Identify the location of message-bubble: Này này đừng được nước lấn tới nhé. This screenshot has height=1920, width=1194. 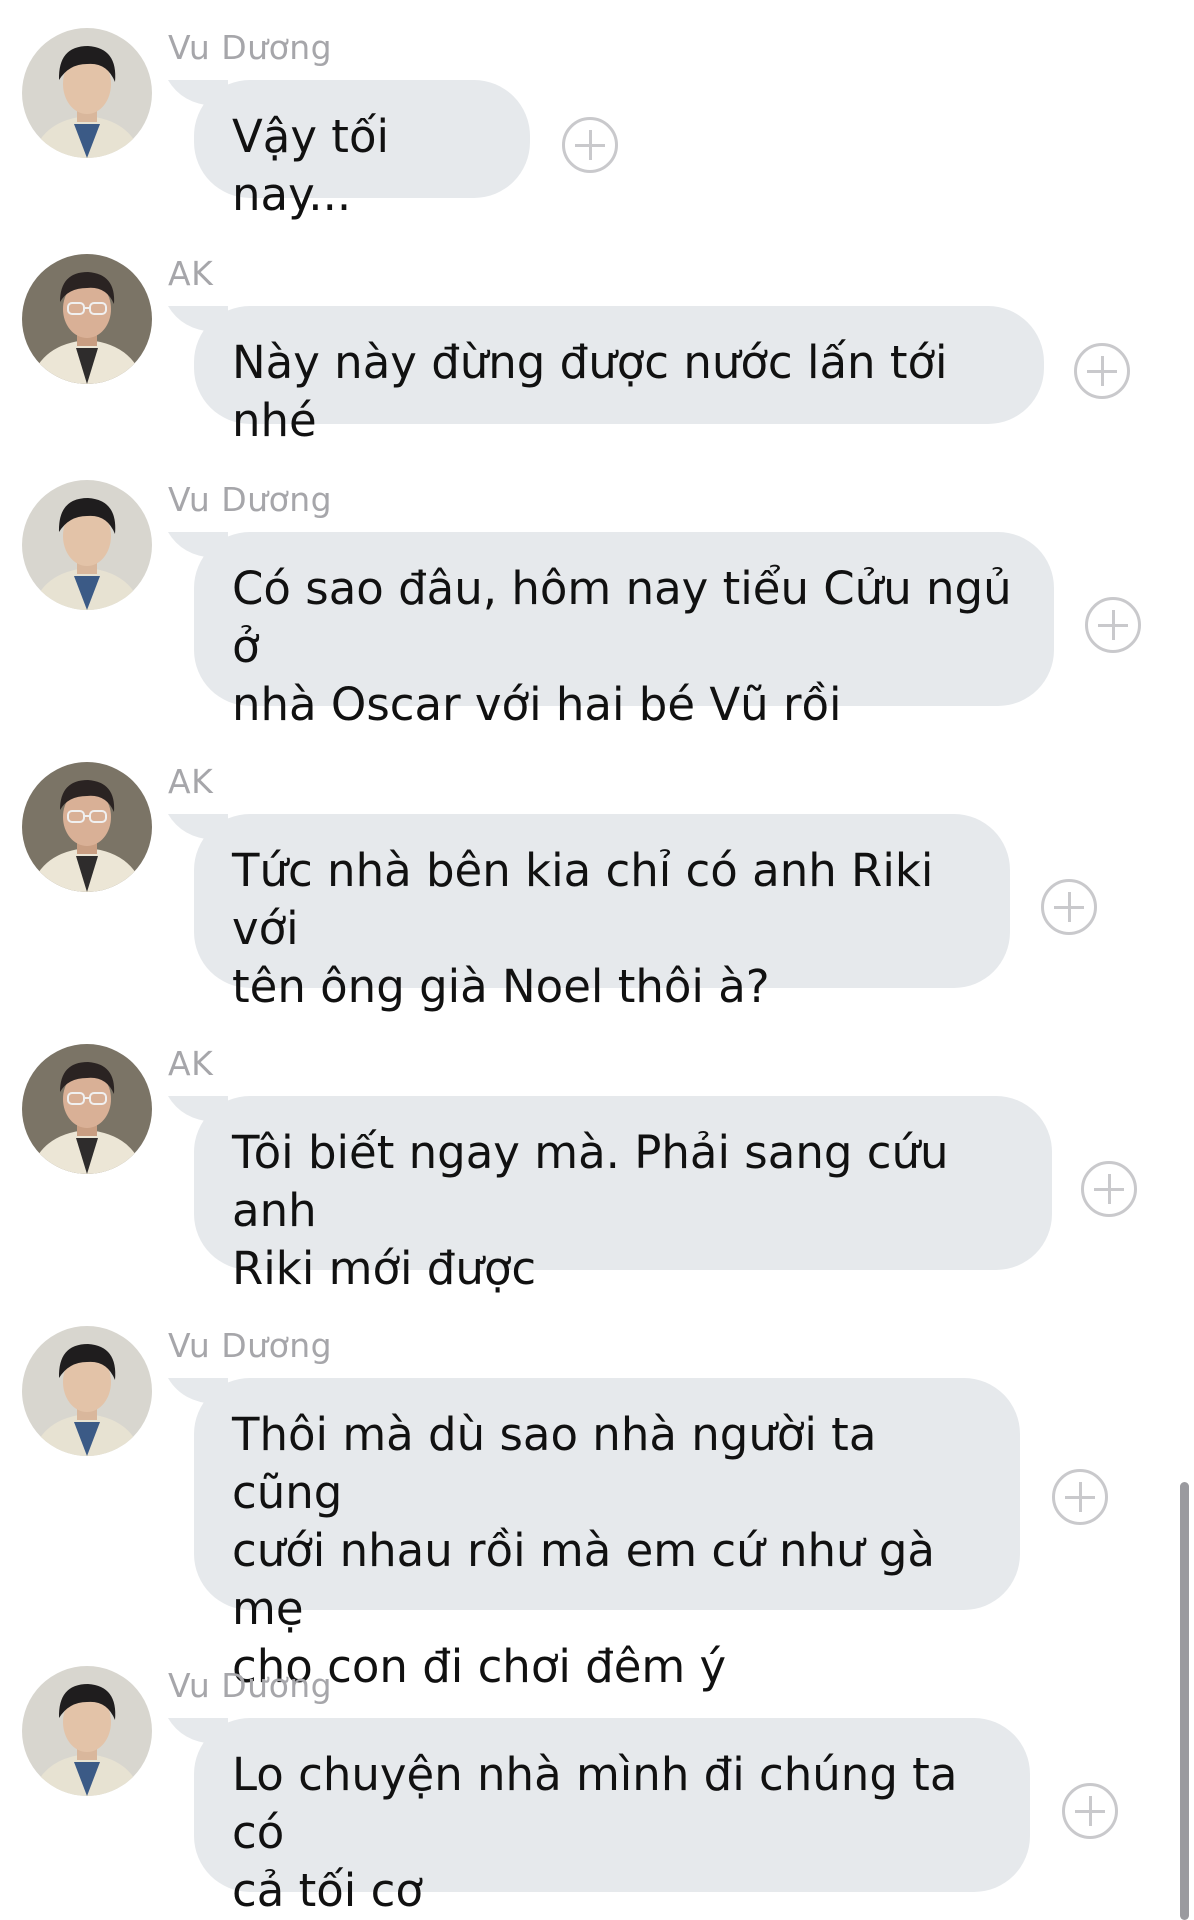
(619, 376).